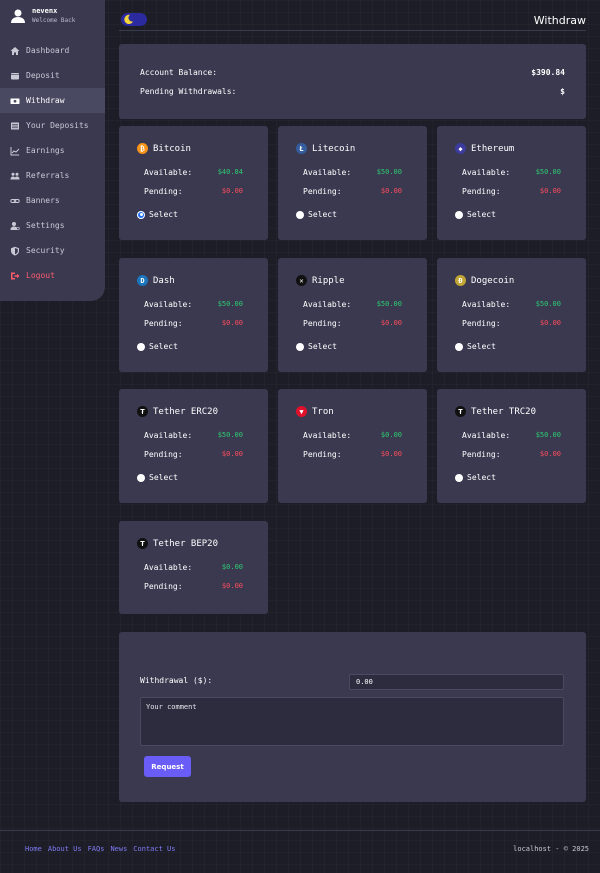 The width and height of the screenshot is (600, 873). I want to click on select-litecoin-option: Select, so click(316, 214).